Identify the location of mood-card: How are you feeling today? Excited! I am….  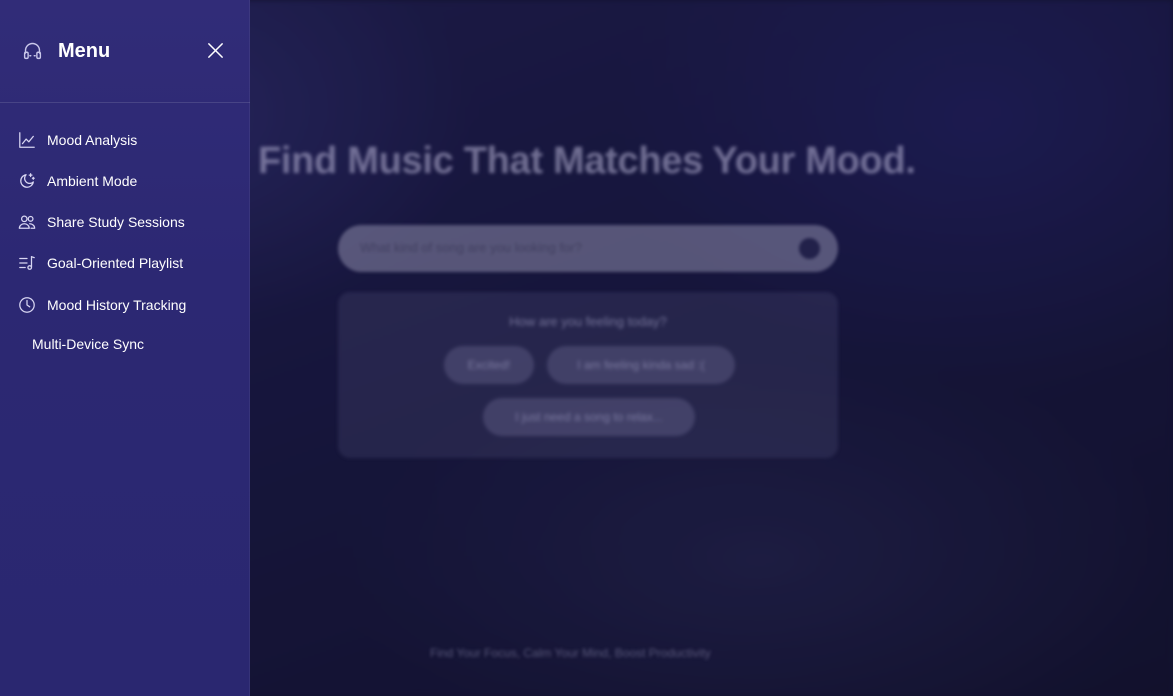
(588, 375).